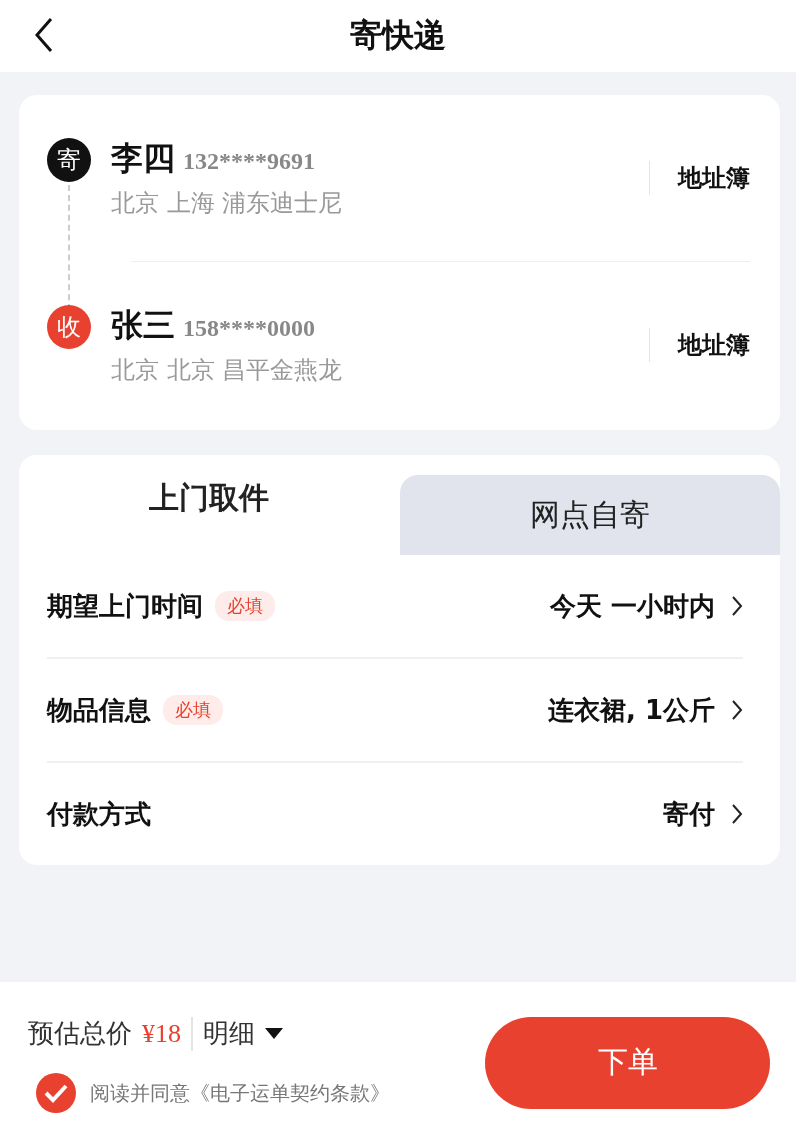  What do you see at coordinates (99, 710) in the screenshot?
I see `row-label: 物品信息` at bounding box center [99, 710].